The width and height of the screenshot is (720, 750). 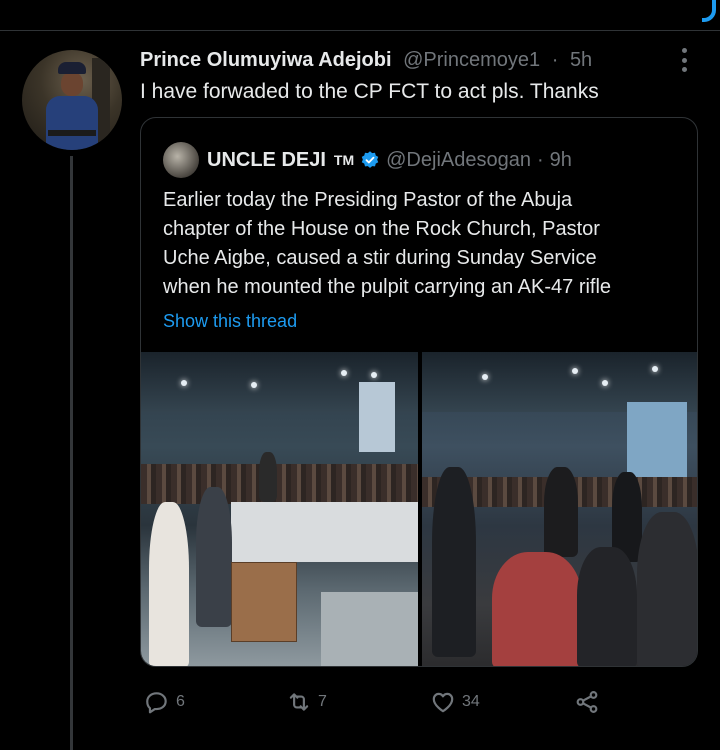 I want to click on more-options-icon, so click(x=685, y=60).